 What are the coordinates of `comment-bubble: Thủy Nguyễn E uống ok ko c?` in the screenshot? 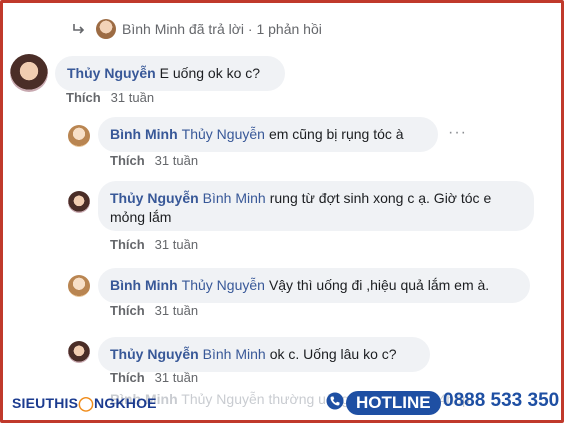 It's located at (170, 73).